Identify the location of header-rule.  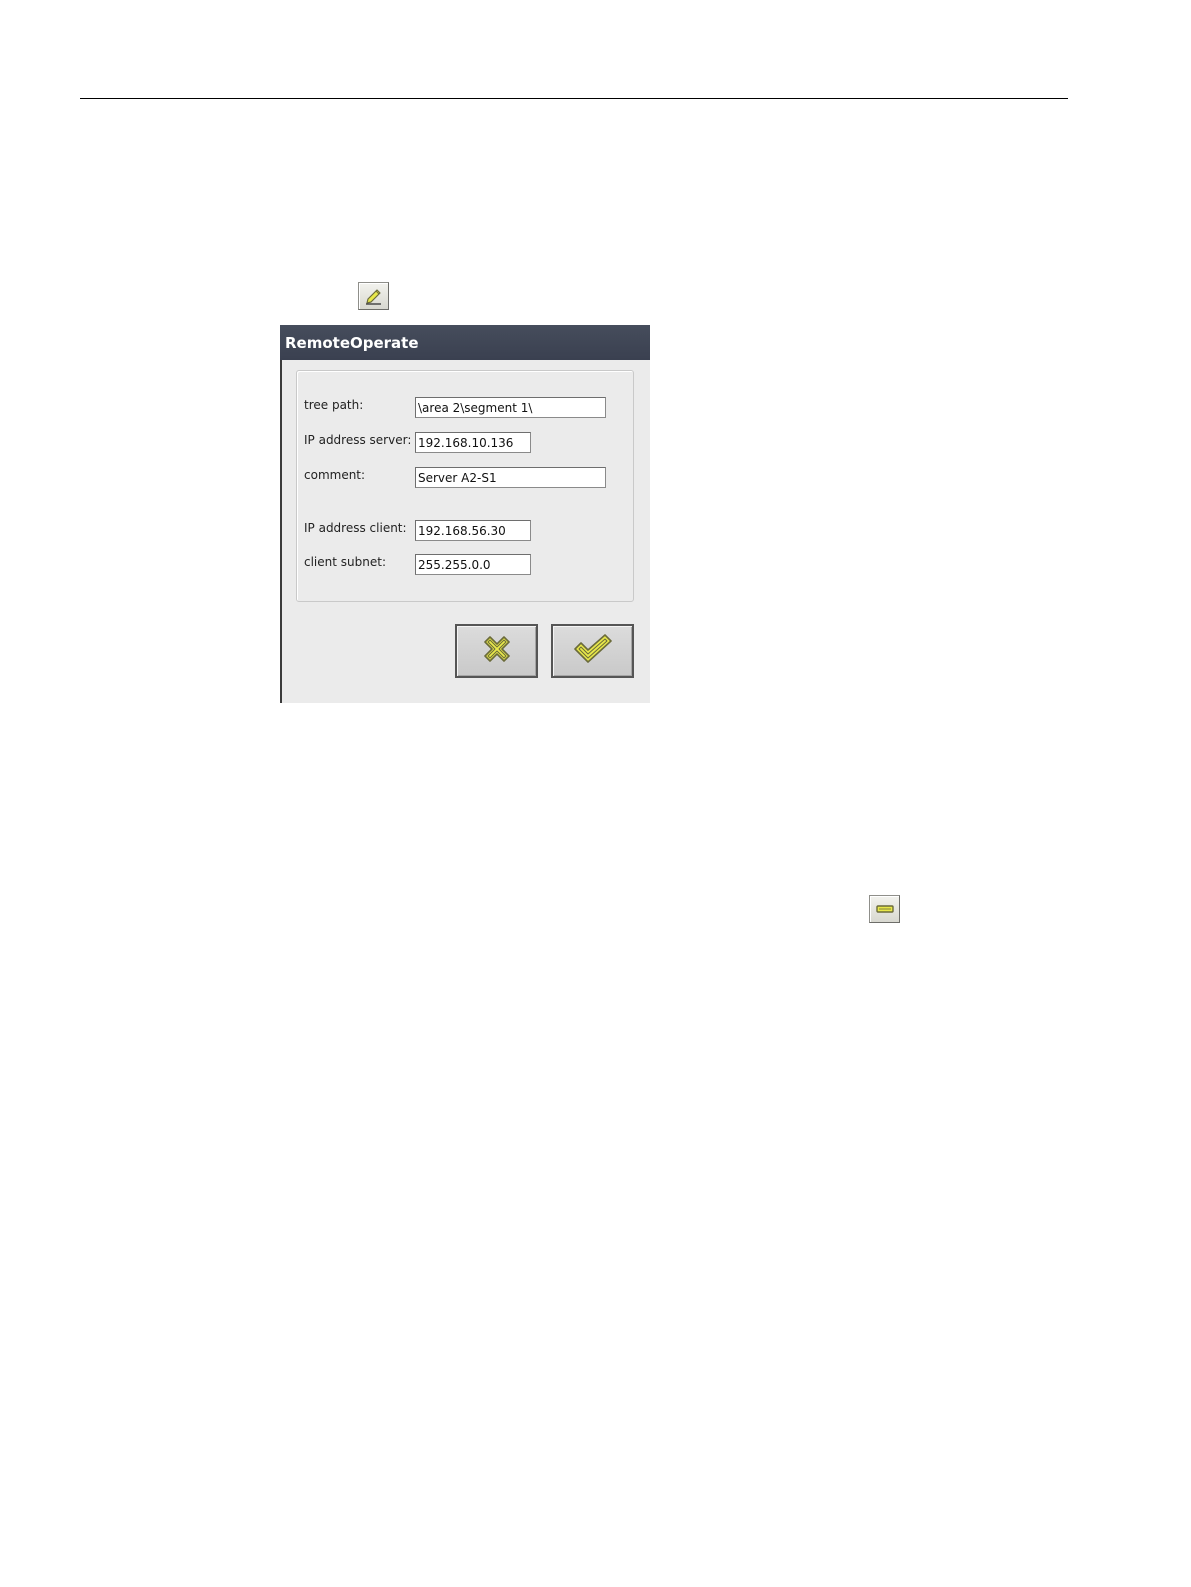
(574, 98).